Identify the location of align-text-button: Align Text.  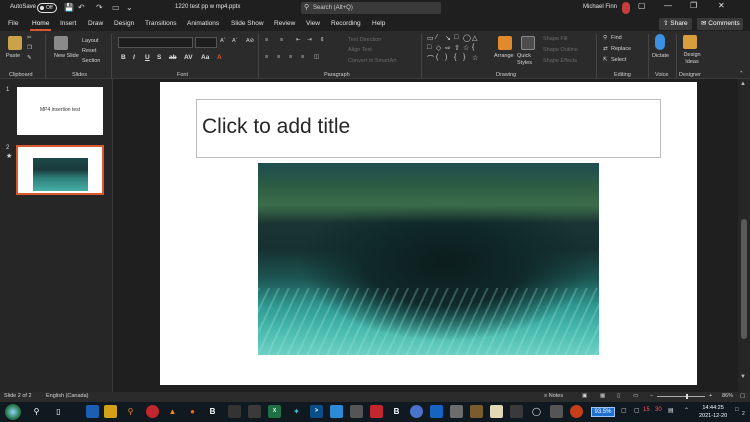
(360, 50).